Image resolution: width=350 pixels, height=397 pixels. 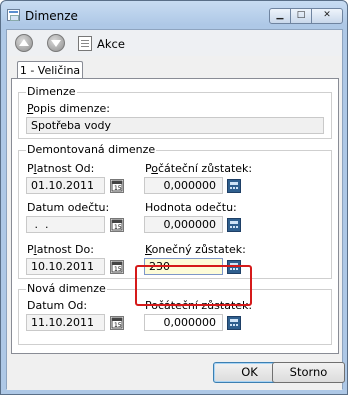 I want to click on dimension-group: Dimenze Popis dimenze: Spotřeba vody, so click(x=175, y=112).